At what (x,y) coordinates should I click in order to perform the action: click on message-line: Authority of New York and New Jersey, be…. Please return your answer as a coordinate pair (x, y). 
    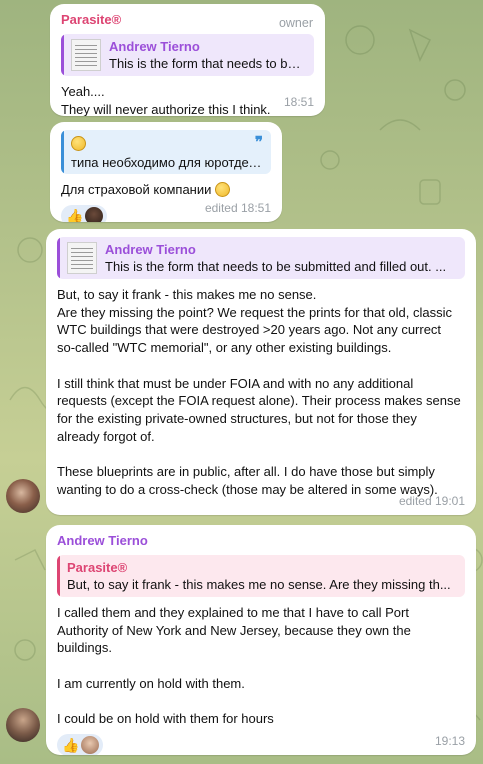
    Looking at the image, I should click on (234, 630).